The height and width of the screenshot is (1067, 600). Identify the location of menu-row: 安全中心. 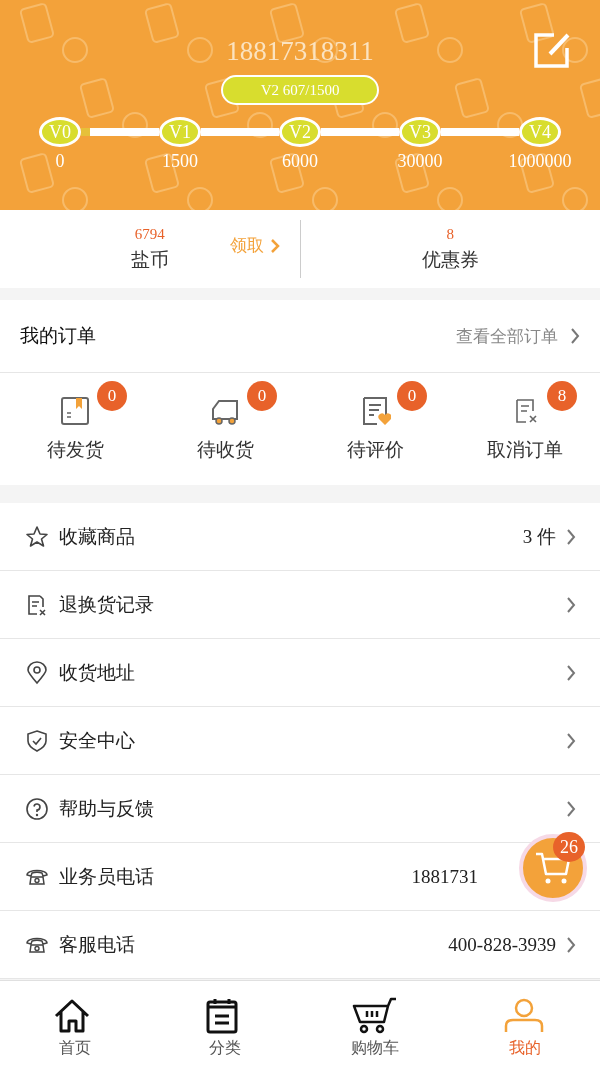
(300, 741).